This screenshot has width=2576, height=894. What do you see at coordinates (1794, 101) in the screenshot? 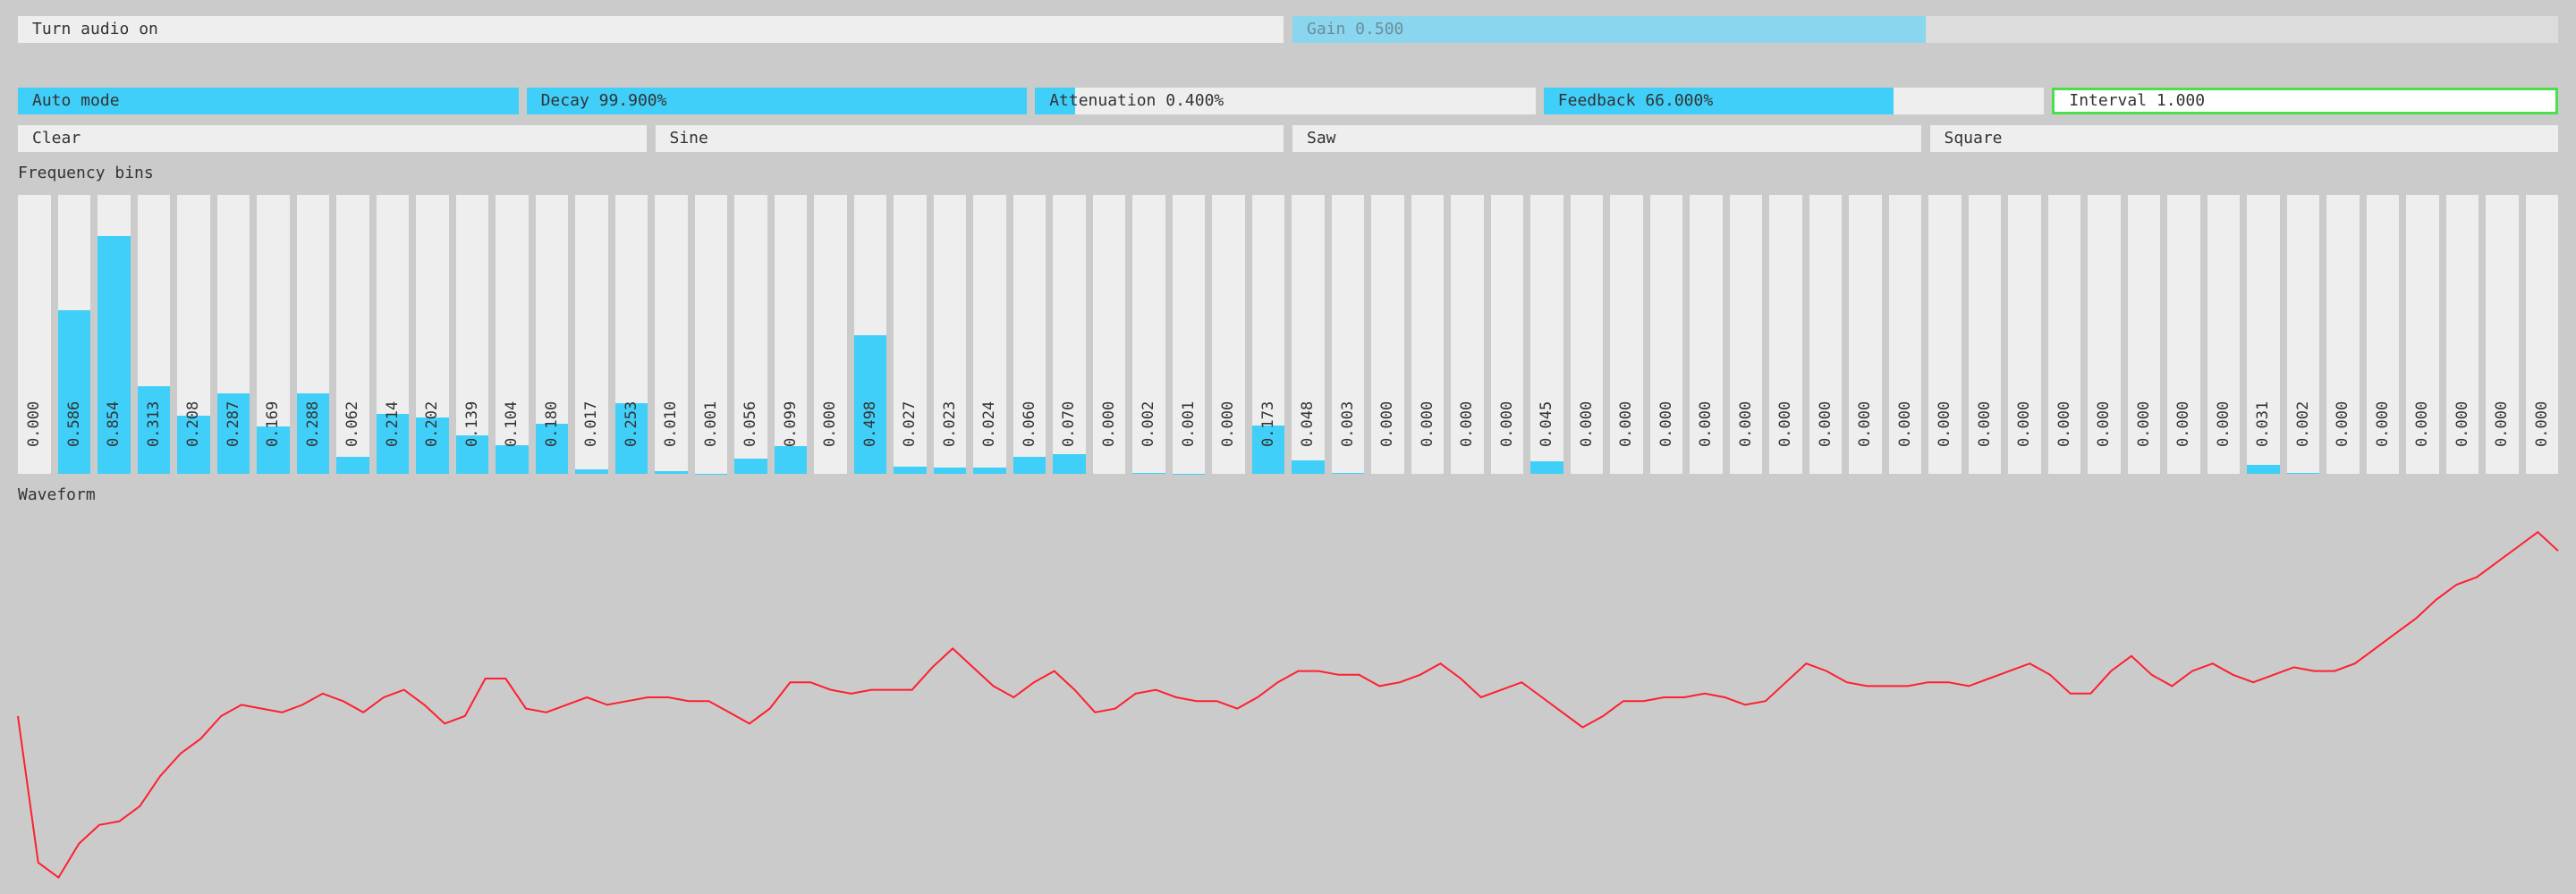
I see `feedback-slider: Feedback 66.000%` at bounding box center [1794, 101].